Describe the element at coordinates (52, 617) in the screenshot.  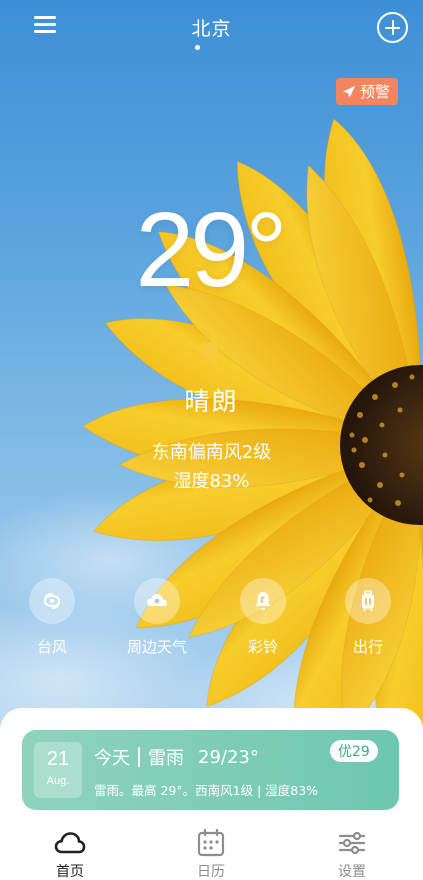
I see `quick-action-typhoon: 台风` at that location.